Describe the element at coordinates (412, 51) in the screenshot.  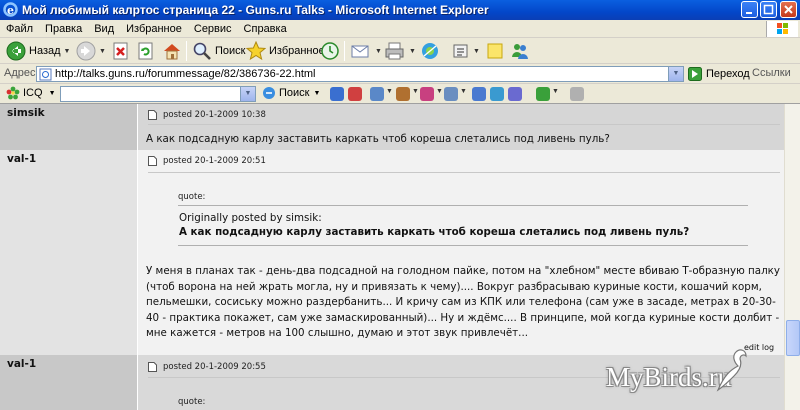
I see `print-dropdown-icon: ▼` at that location.